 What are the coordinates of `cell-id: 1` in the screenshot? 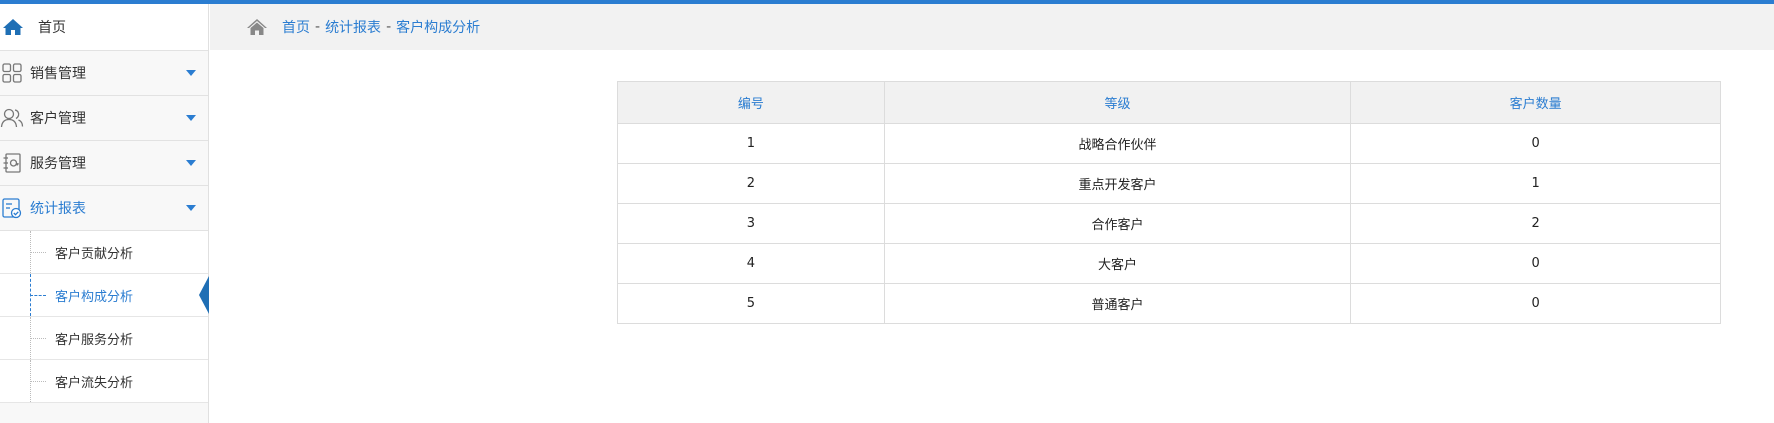 It's located at (751, 143).